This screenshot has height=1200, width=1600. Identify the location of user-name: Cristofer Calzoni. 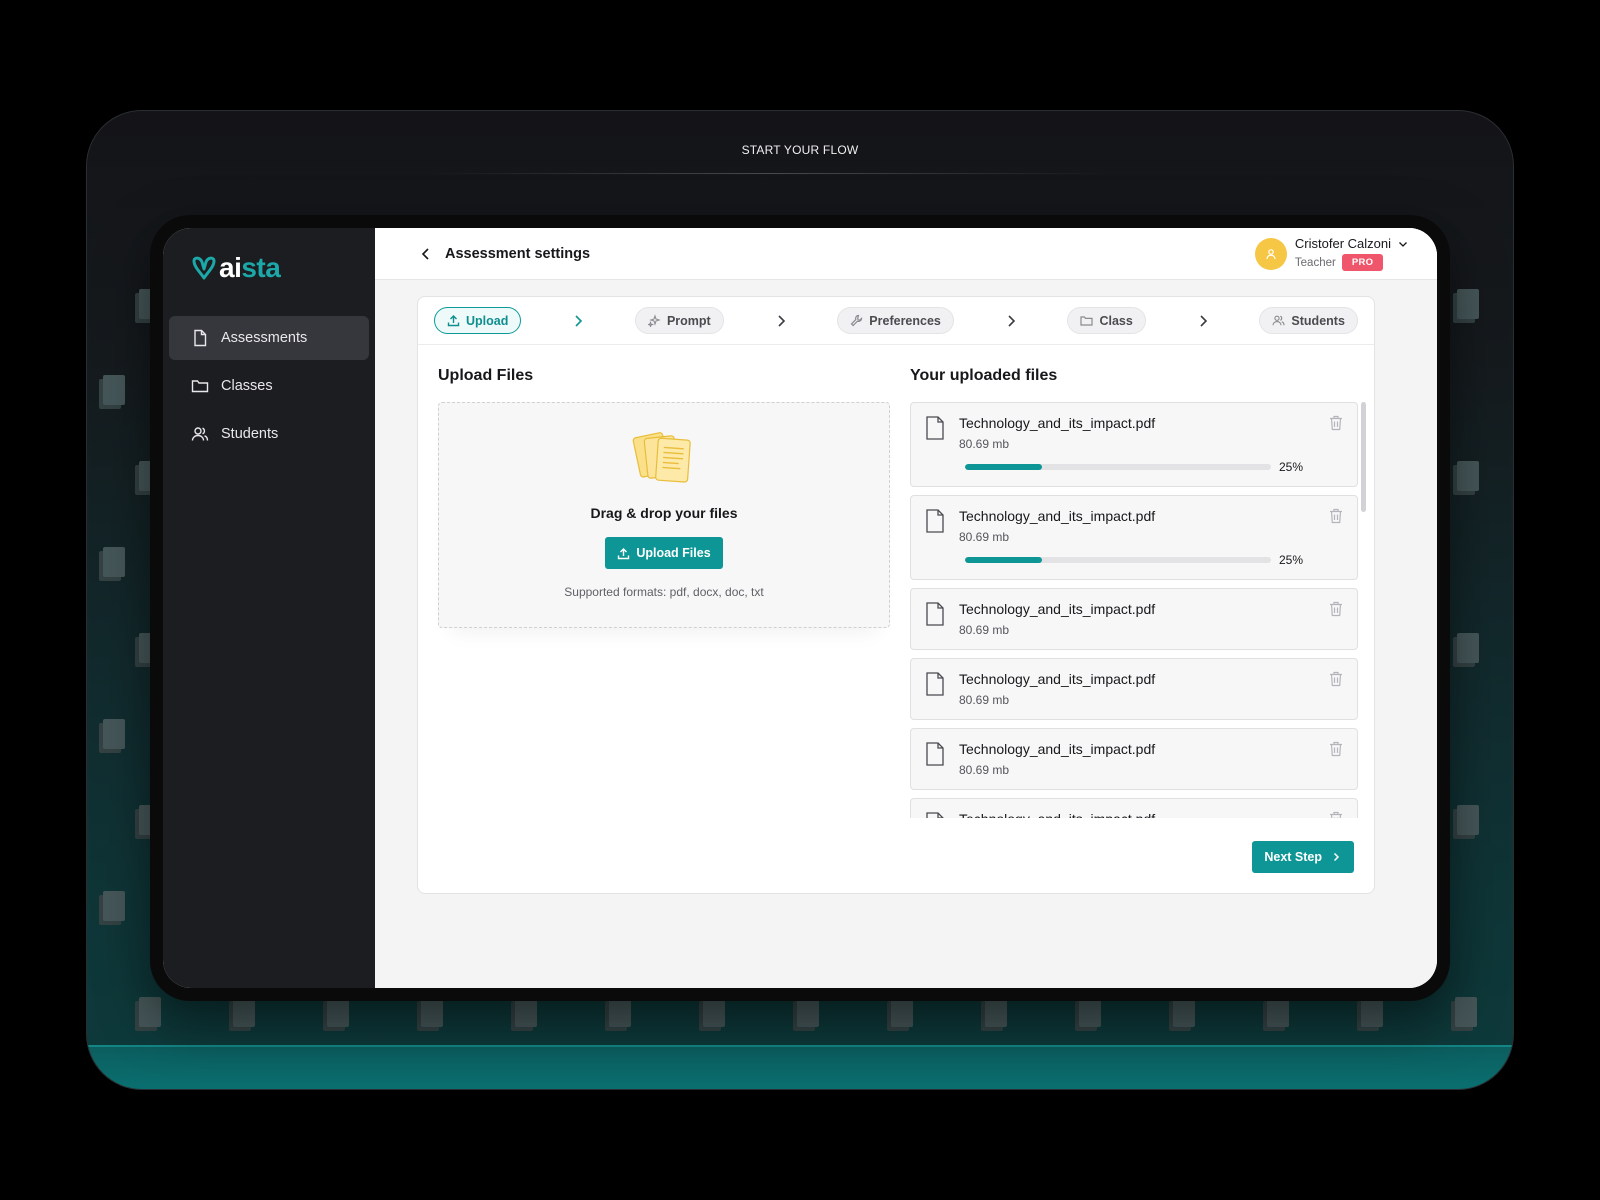
(1343, 243).